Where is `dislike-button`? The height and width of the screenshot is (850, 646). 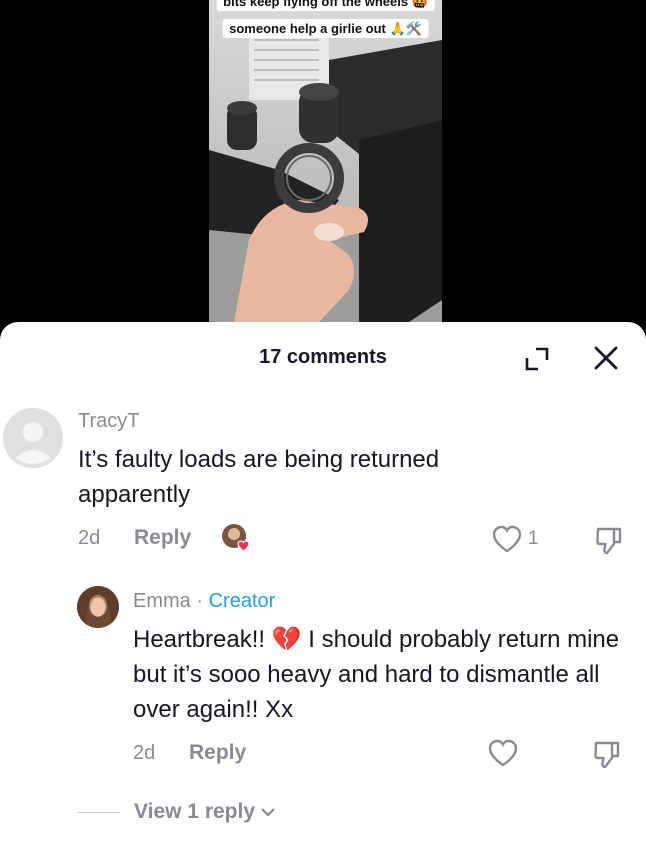
dislike-button is located at coordinates (609, 542).